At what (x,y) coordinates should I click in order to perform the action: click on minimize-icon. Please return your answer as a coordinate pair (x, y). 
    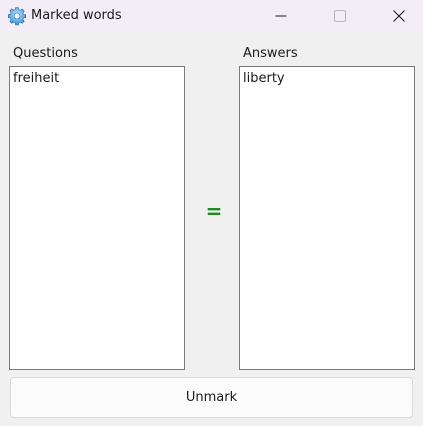
    Looking at the image, I should click on (281, 16).